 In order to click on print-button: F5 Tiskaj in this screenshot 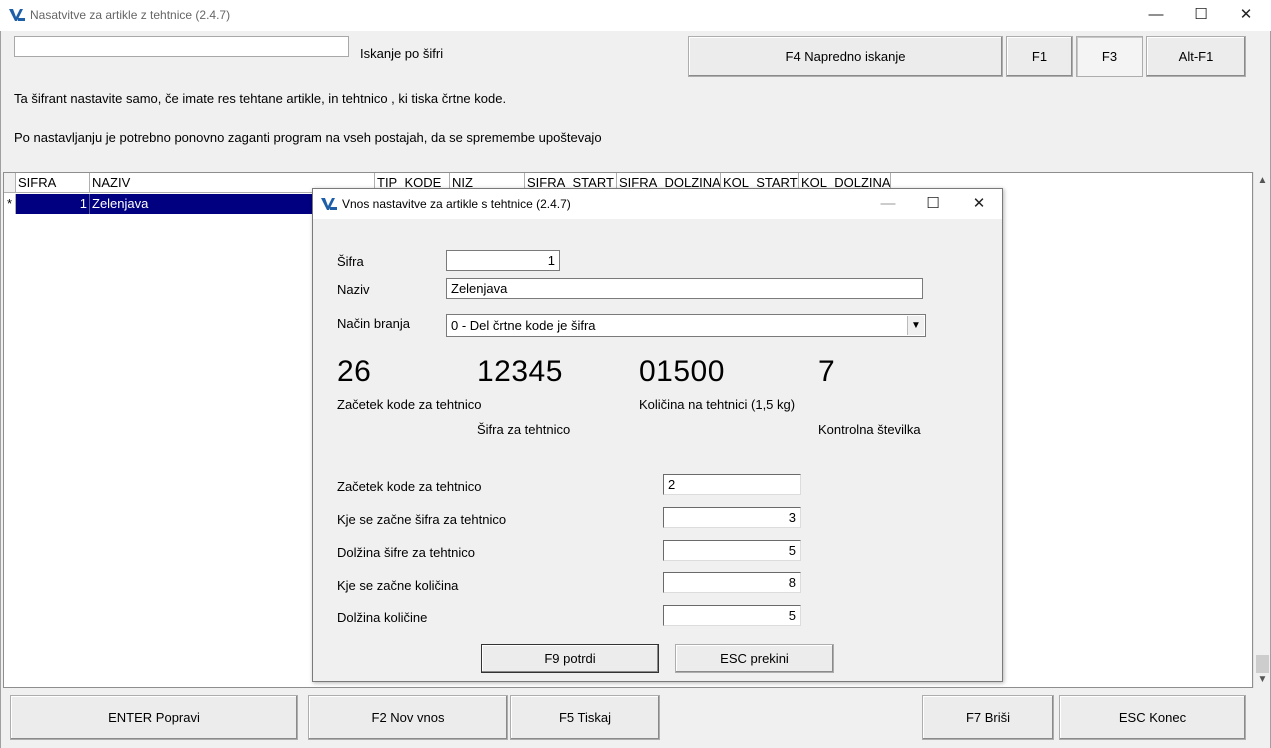, I will do `click(585, 717)`.